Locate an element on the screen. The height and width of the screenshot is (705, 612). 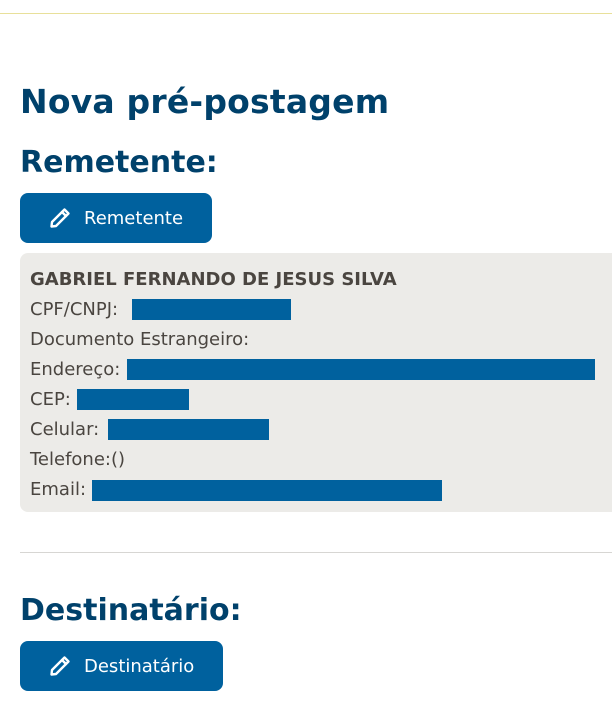
email-value-redacted is located at coordinates (267, 490).